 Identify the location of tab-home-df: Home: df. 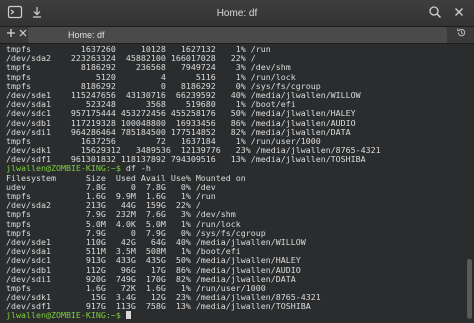
(237, 35).